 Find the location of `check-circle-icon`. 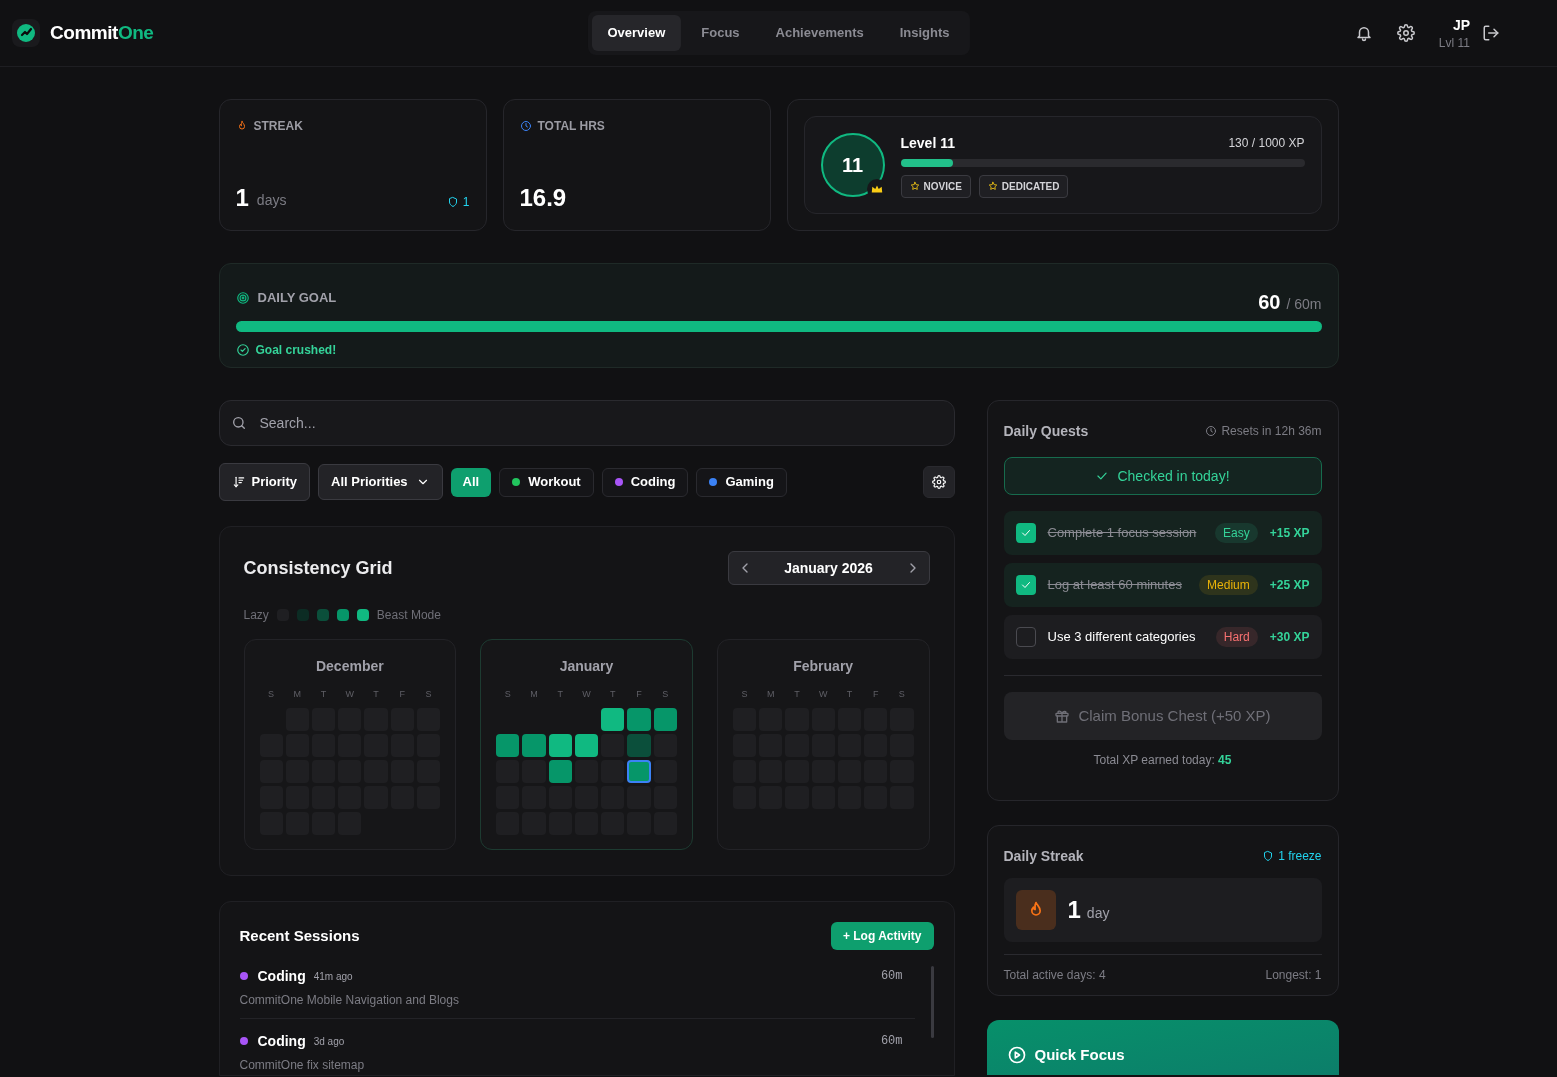

check-circle-icon is located at coordinates (242, 350).